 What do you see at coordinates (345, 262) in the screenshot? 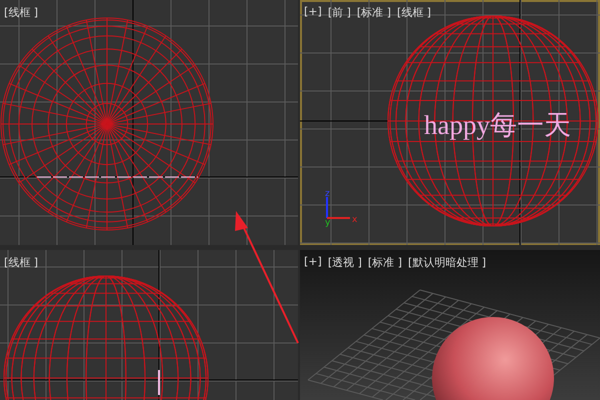
I see `viewport-menu-label: [透视 ]` at bounding box center [345, 262].